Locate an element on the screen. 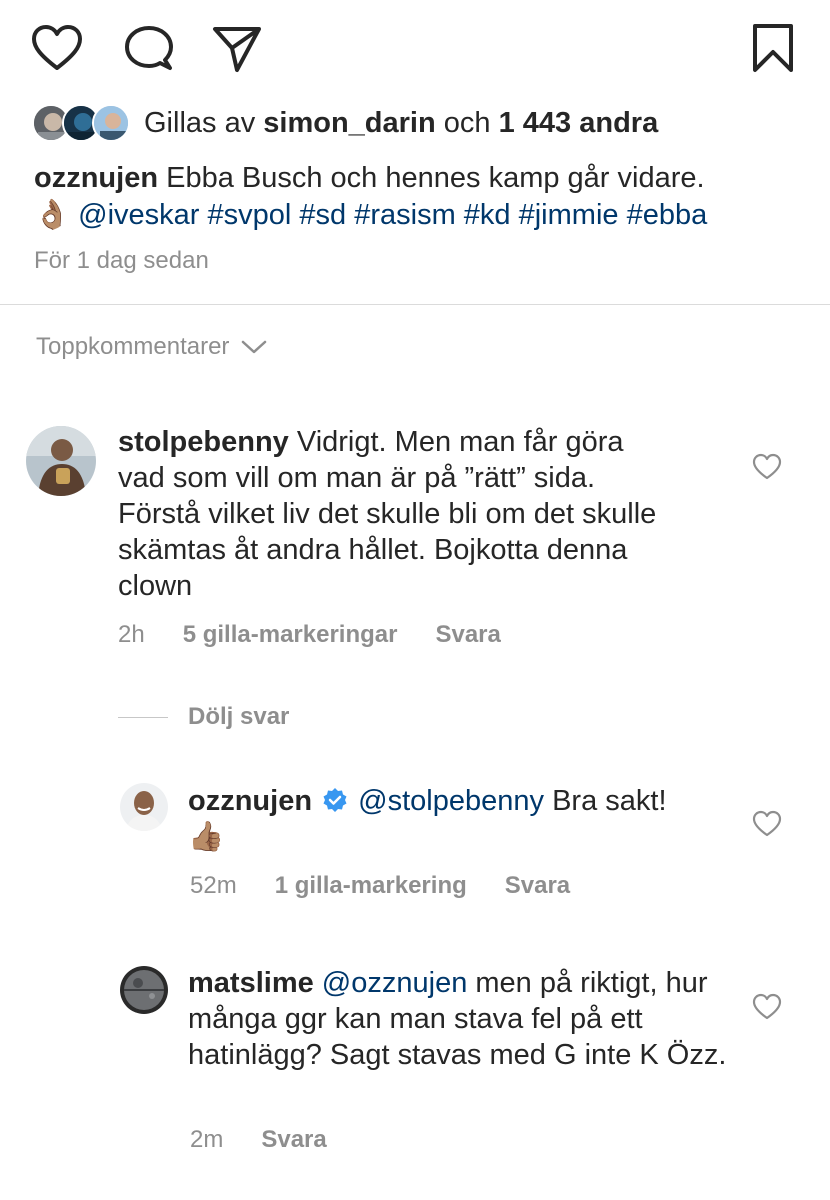  liker-avatars is located at coordinates (82, 123).